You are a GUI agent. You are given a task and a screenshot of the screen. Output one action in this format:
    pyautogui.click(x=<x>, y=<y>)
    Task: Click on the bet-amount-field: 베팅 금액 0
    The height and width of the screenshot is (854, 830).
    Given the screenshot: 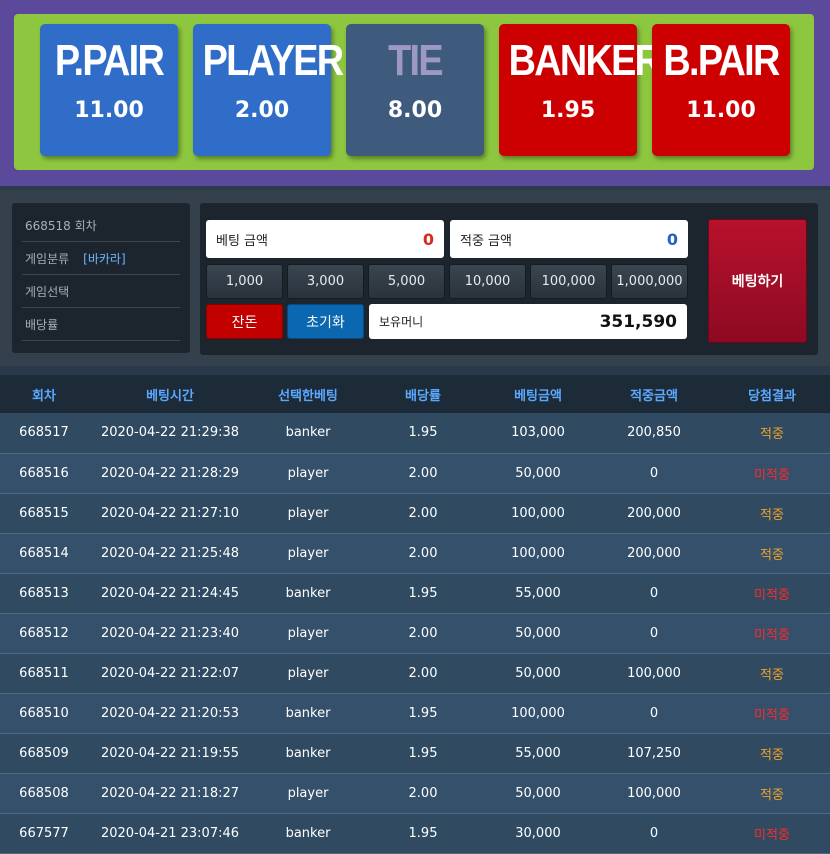 What is the action you would take?
    pyautogui.click(x=325, y=239)
    